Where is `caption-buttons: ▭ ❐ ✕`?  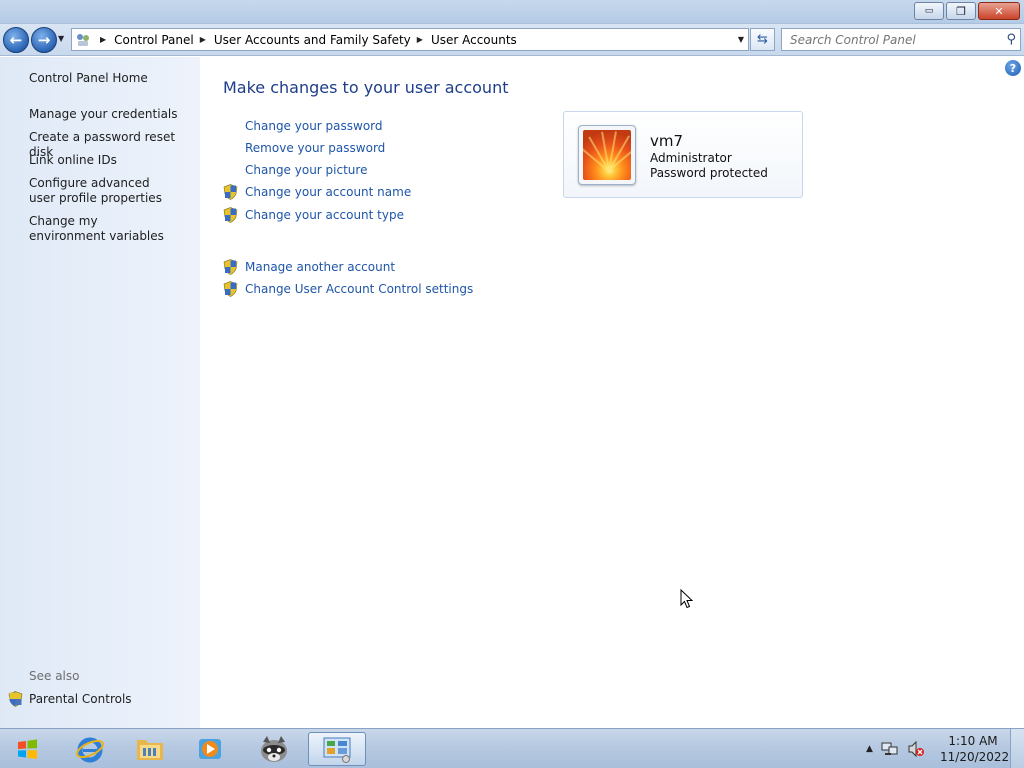
caption-buttons: ▭ ❐ ✕ is located at coordinates (967, 11).